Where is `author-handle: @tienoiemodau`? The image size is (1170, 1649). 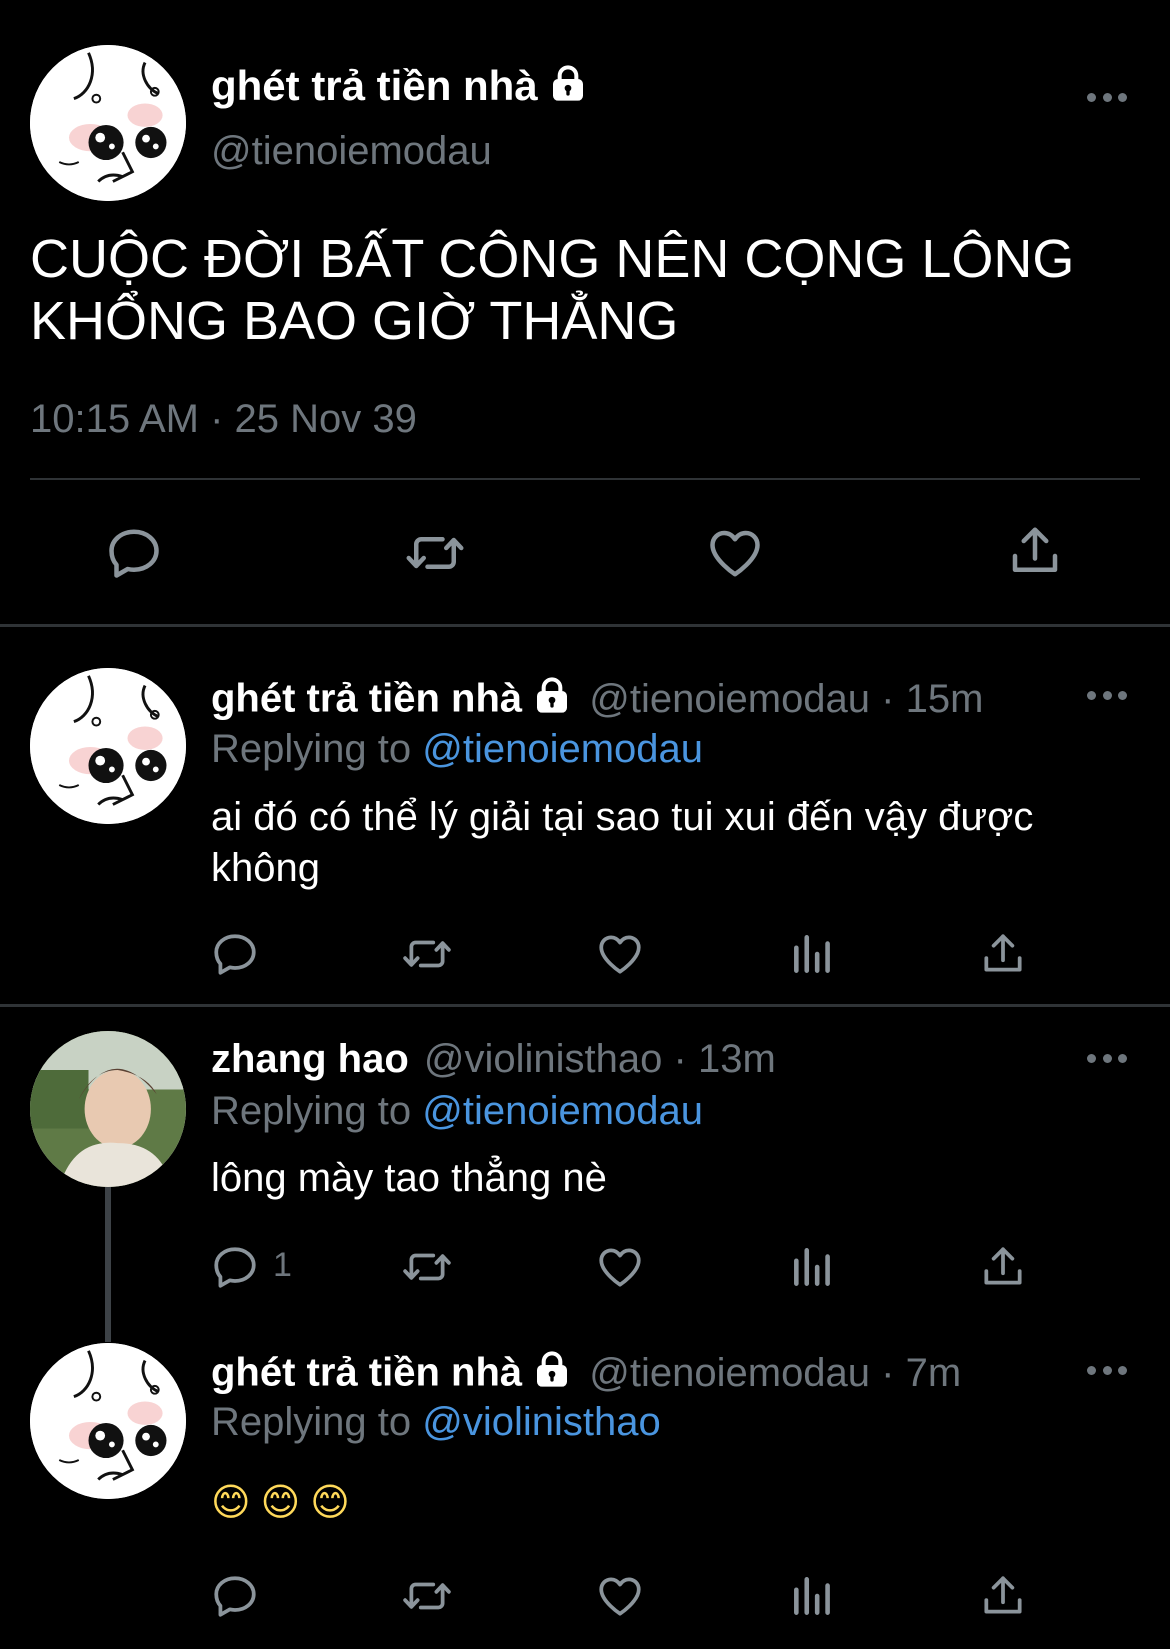 author-handle: @tienoiemodau is located at coordinates (351, 151).